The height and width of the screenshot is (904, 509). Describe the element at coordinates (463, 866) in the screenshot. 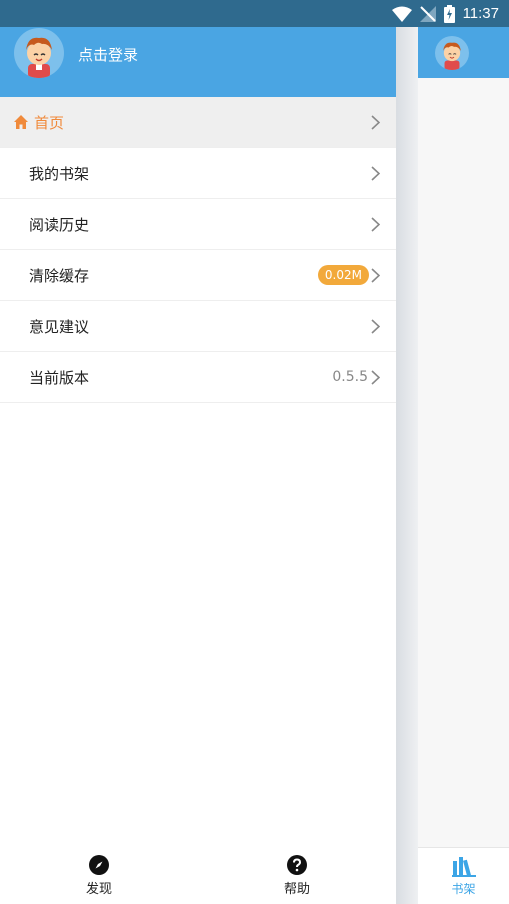

I see `bookshelf-icon` at that location.